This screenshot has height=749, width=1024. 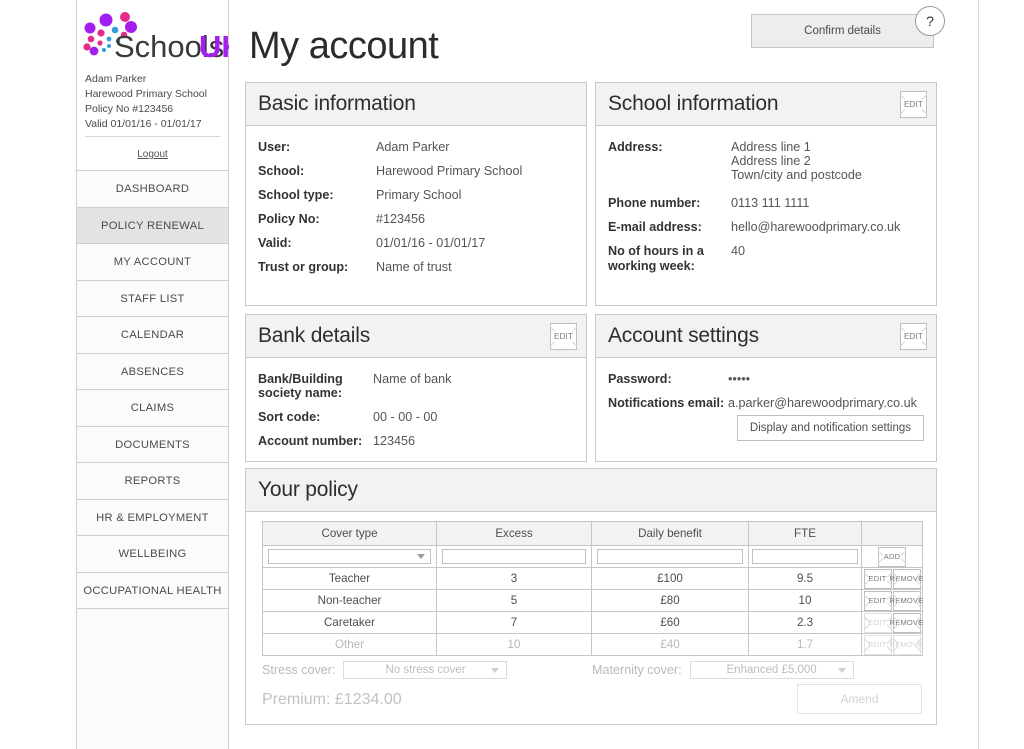 I want to click on page-title: My account, so click(x=344, y=46).